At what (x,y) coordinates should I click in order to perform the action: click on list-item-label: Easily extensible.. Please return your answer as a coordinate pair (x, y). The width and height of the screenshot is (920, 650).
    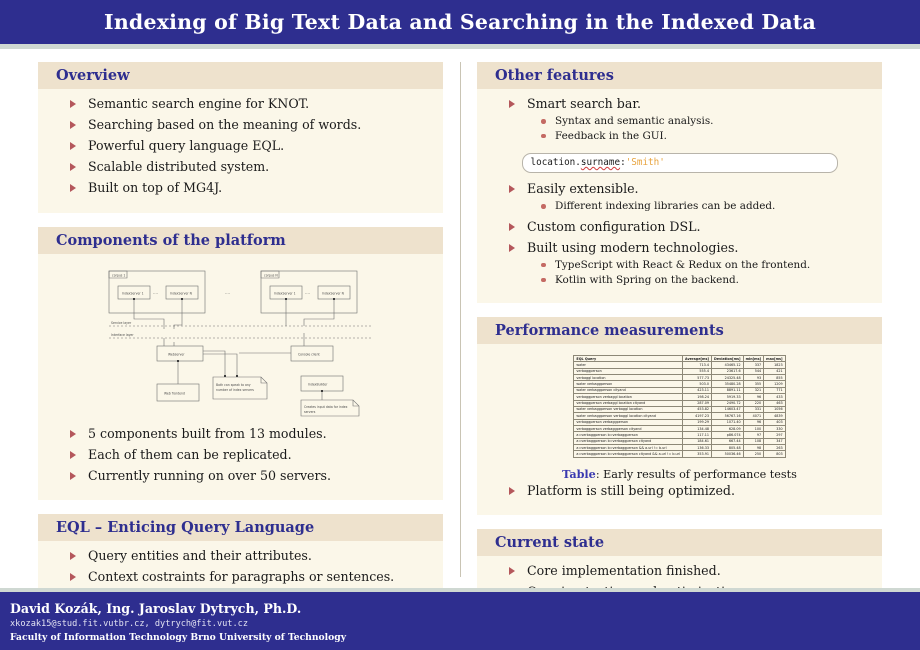
    Looking at the image, I should click on (583, 189).